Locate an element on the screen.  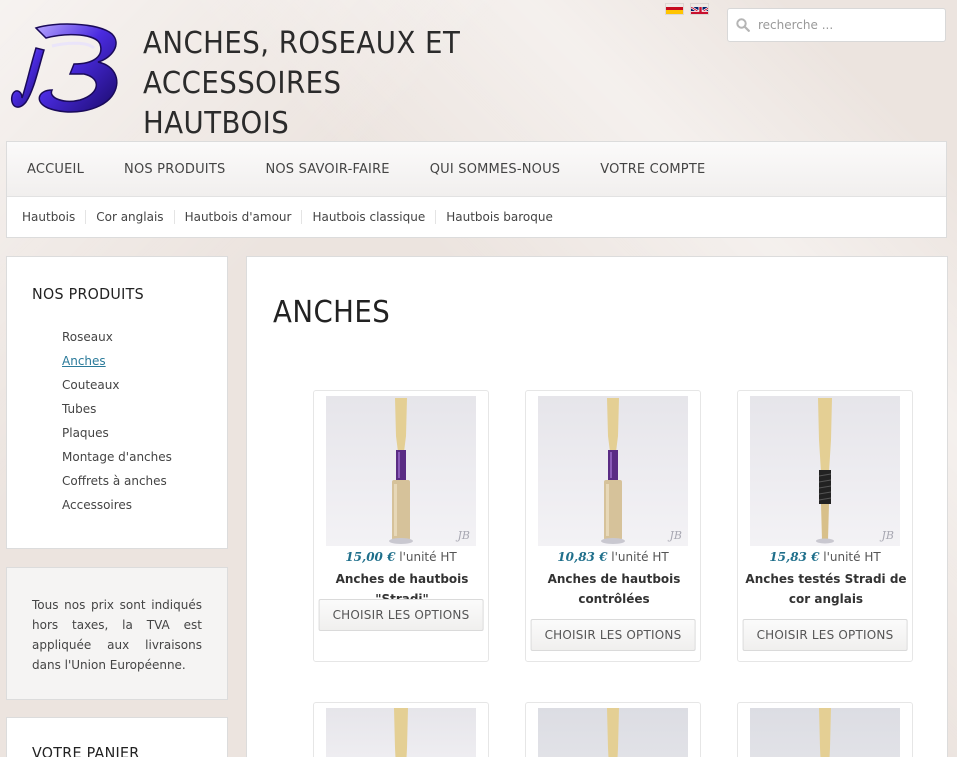
search-input is located at coordinates (843, 25).